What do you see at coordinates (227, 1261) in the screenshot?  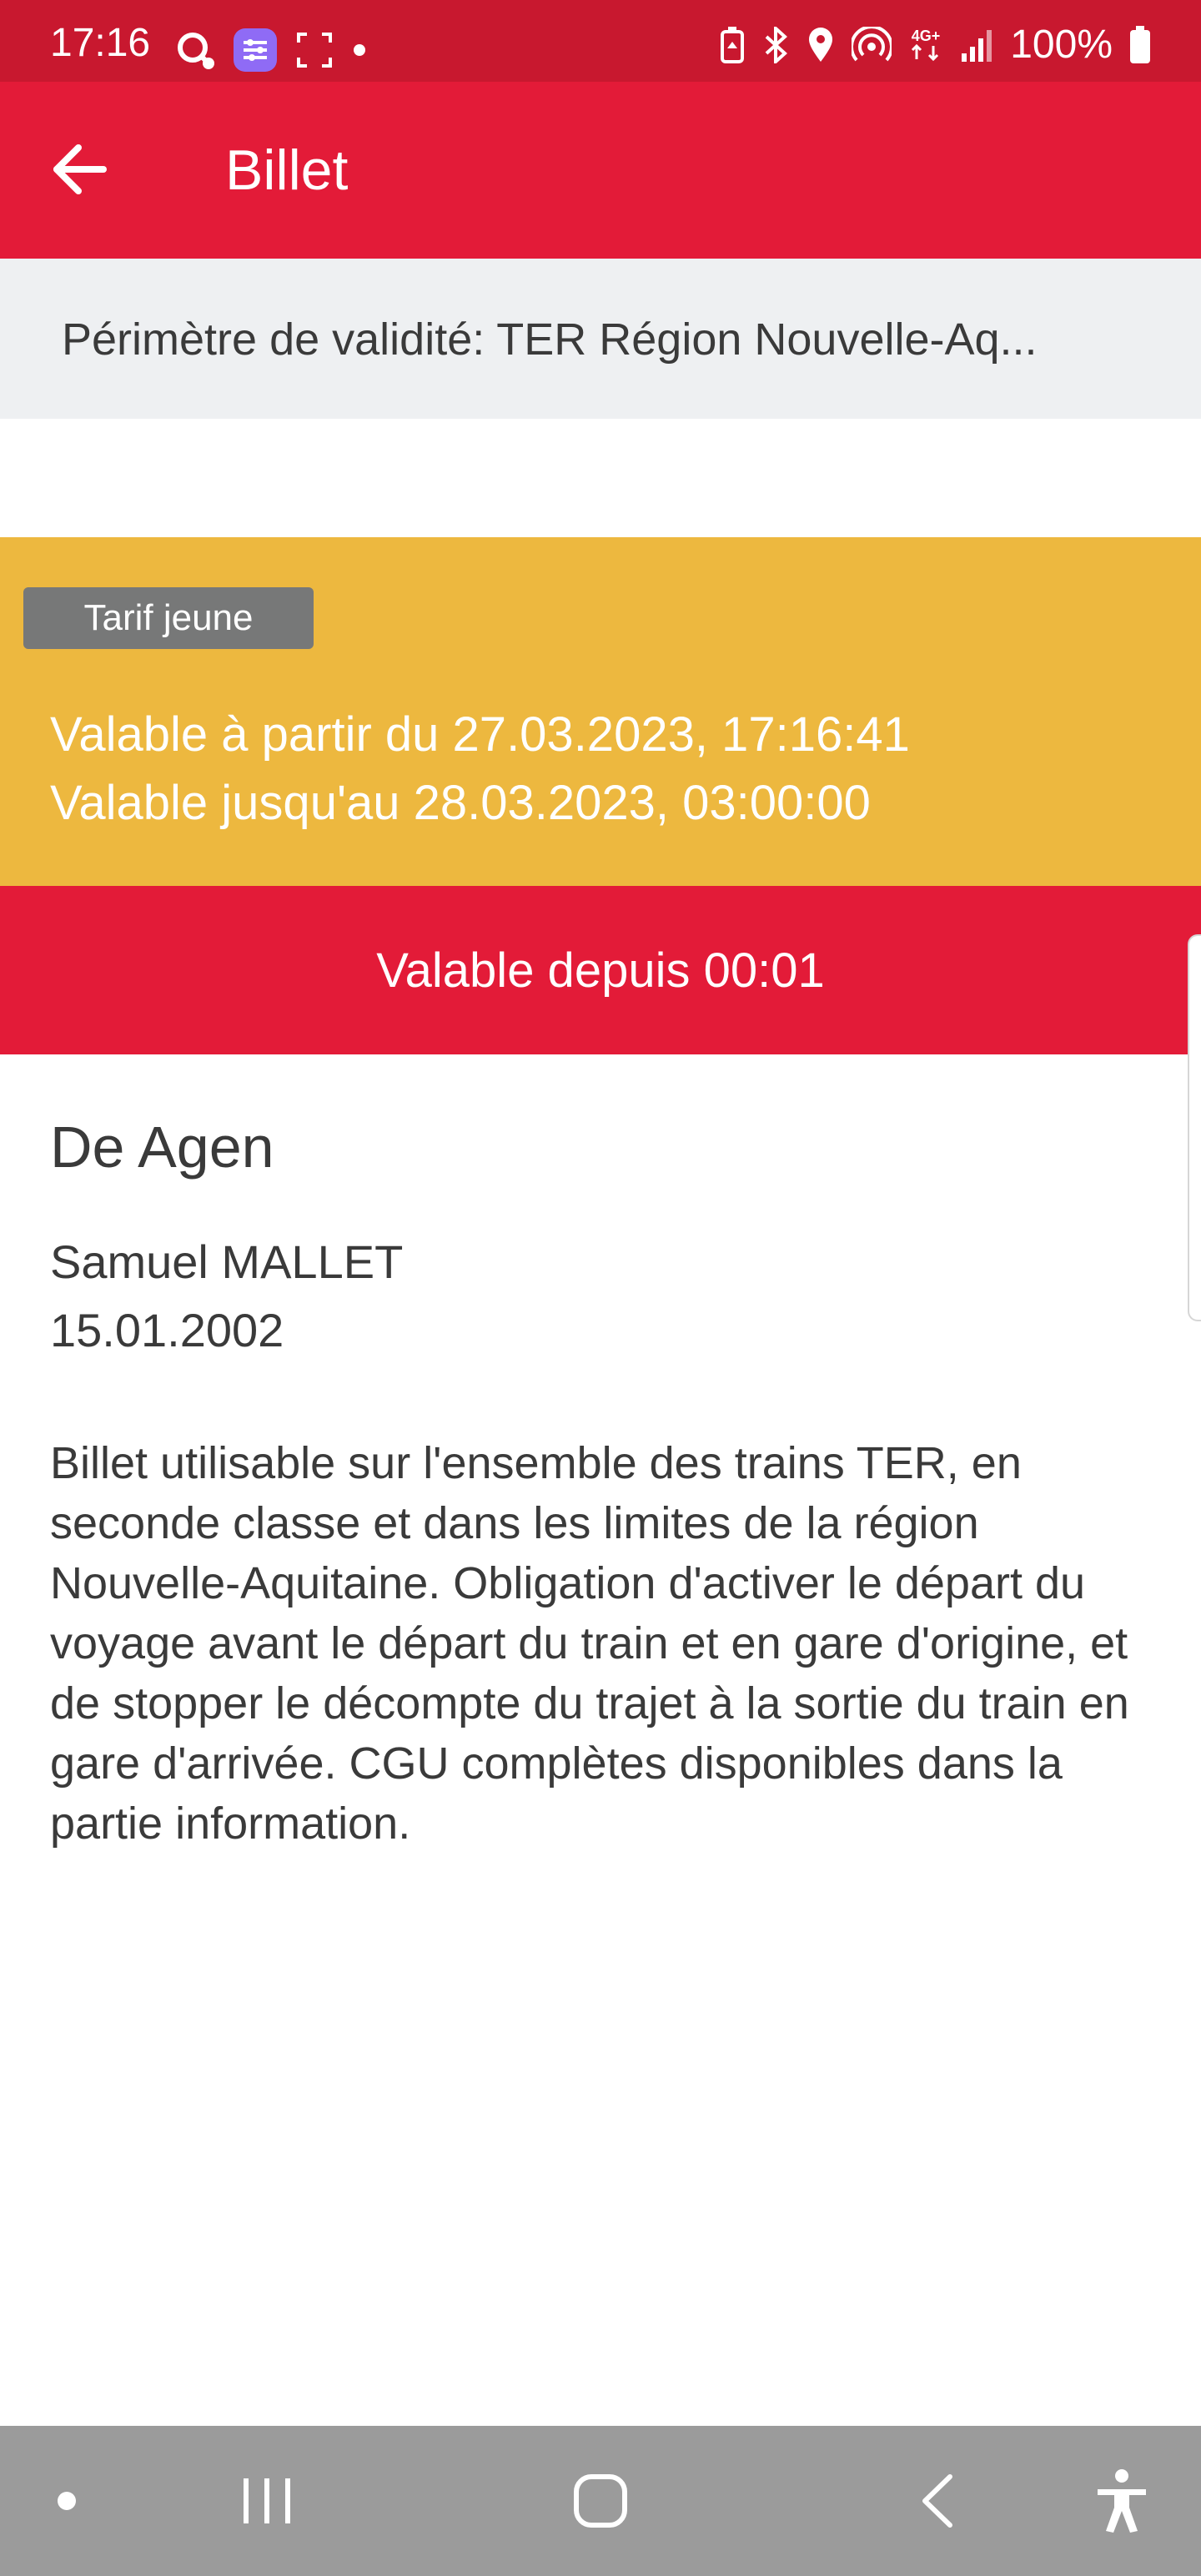 I see `passenger-name: Samuel MALLET` at bounding box center [227, 1261].